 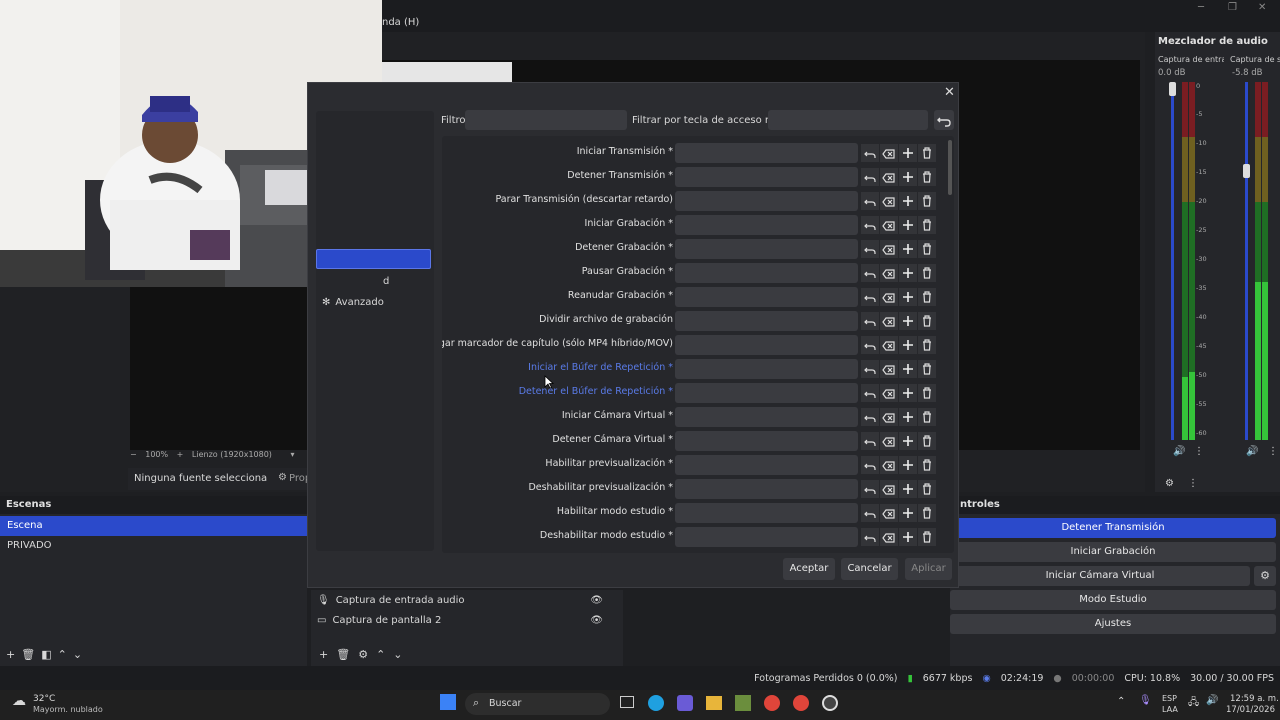 I want to click on folder-icon, so click(x=714, y=703).